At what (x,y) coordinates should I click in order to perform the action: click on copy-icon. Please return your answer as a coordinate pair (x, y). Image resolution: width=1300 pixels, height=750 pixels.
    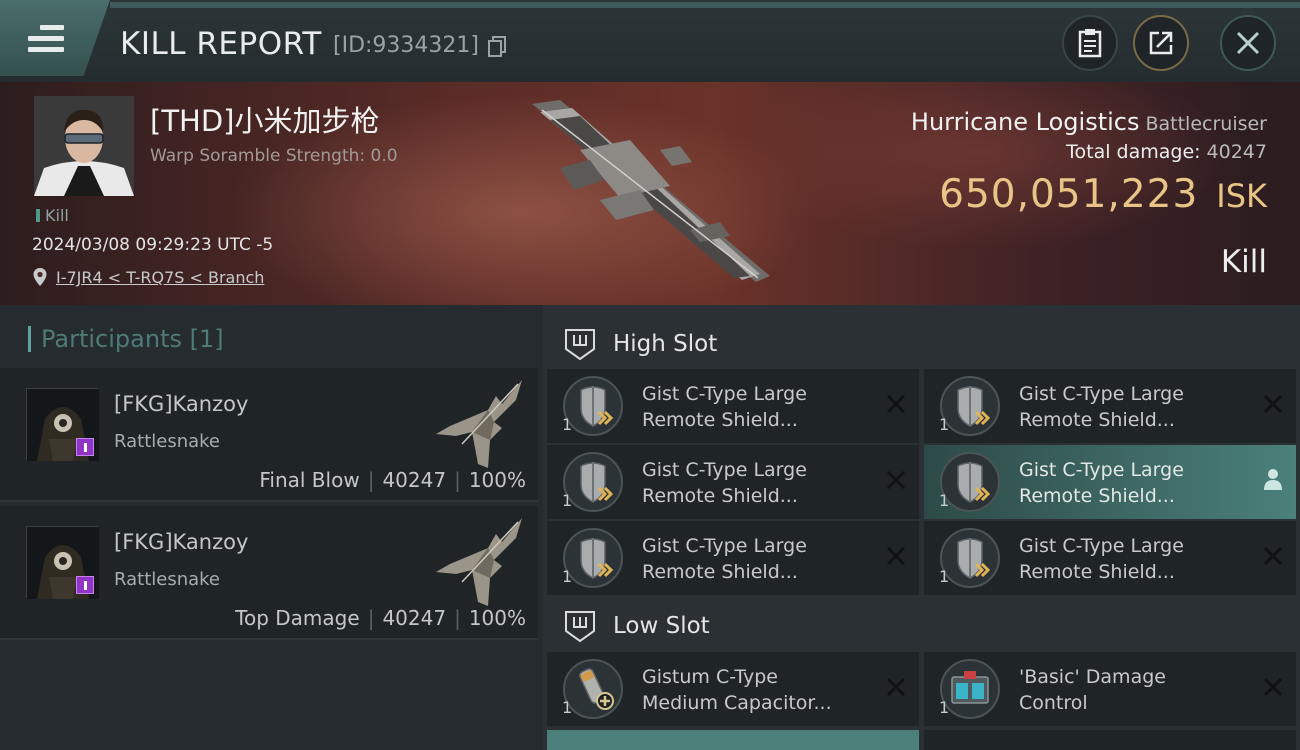
    Looking at the image, I should click on (498, 47).